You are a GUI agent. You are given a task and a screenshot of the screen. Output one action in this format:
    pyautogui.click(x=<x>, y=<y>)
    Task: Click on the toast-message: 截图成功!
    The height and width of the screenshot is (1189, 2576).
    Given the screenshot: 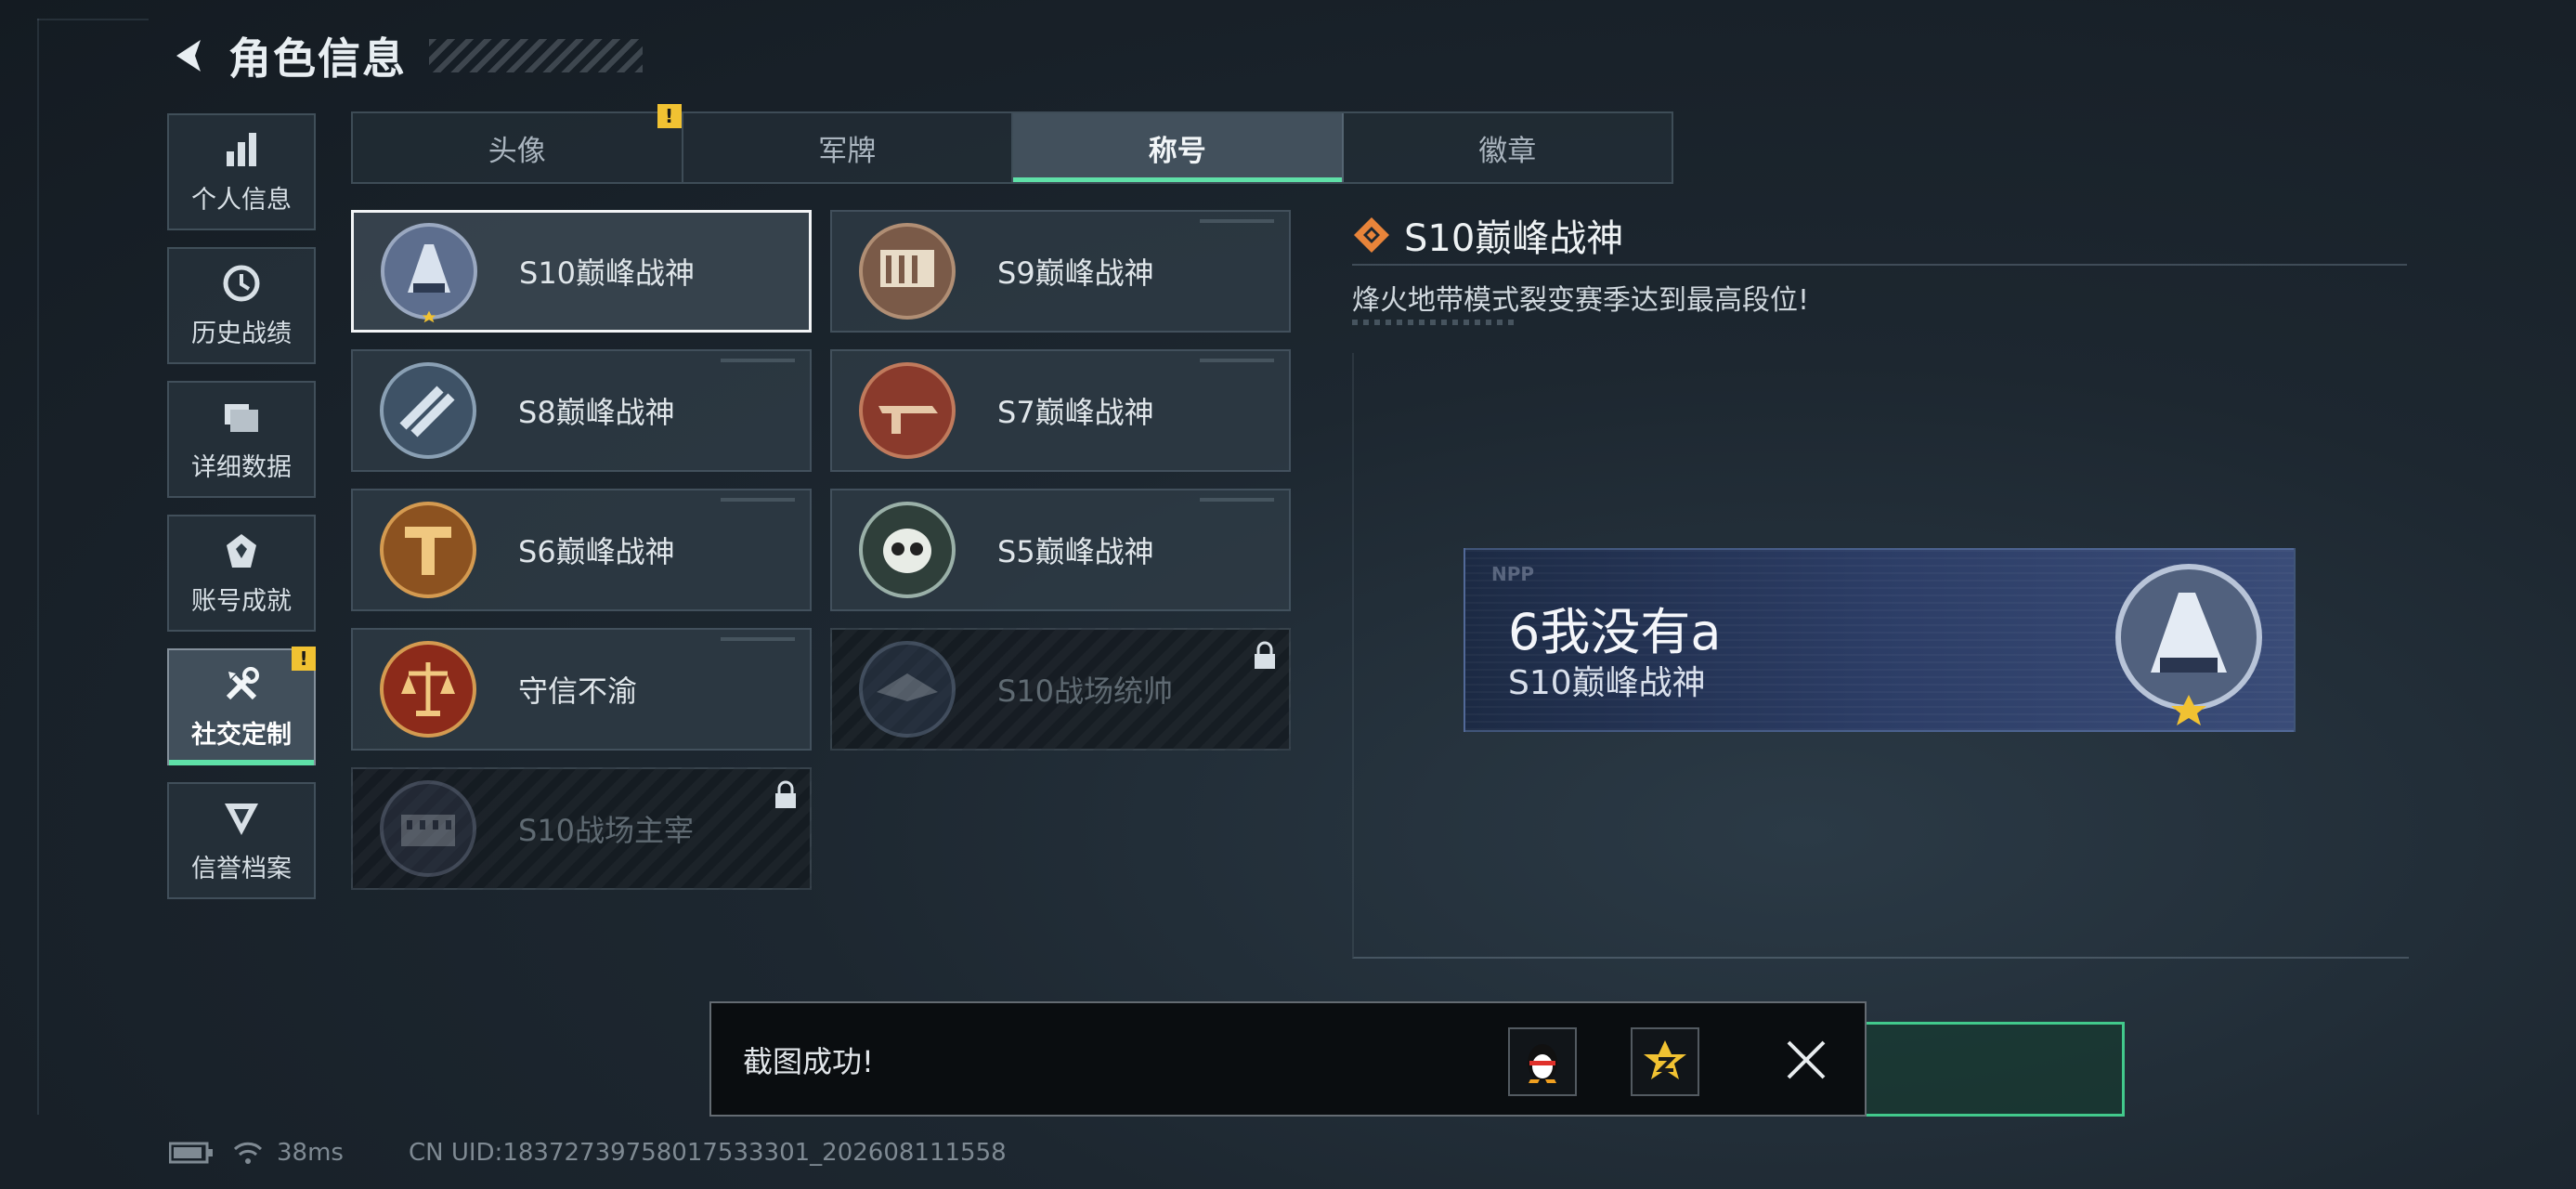 What is the action you would take?
    pyautogui.click(x=808, y=1061)
    